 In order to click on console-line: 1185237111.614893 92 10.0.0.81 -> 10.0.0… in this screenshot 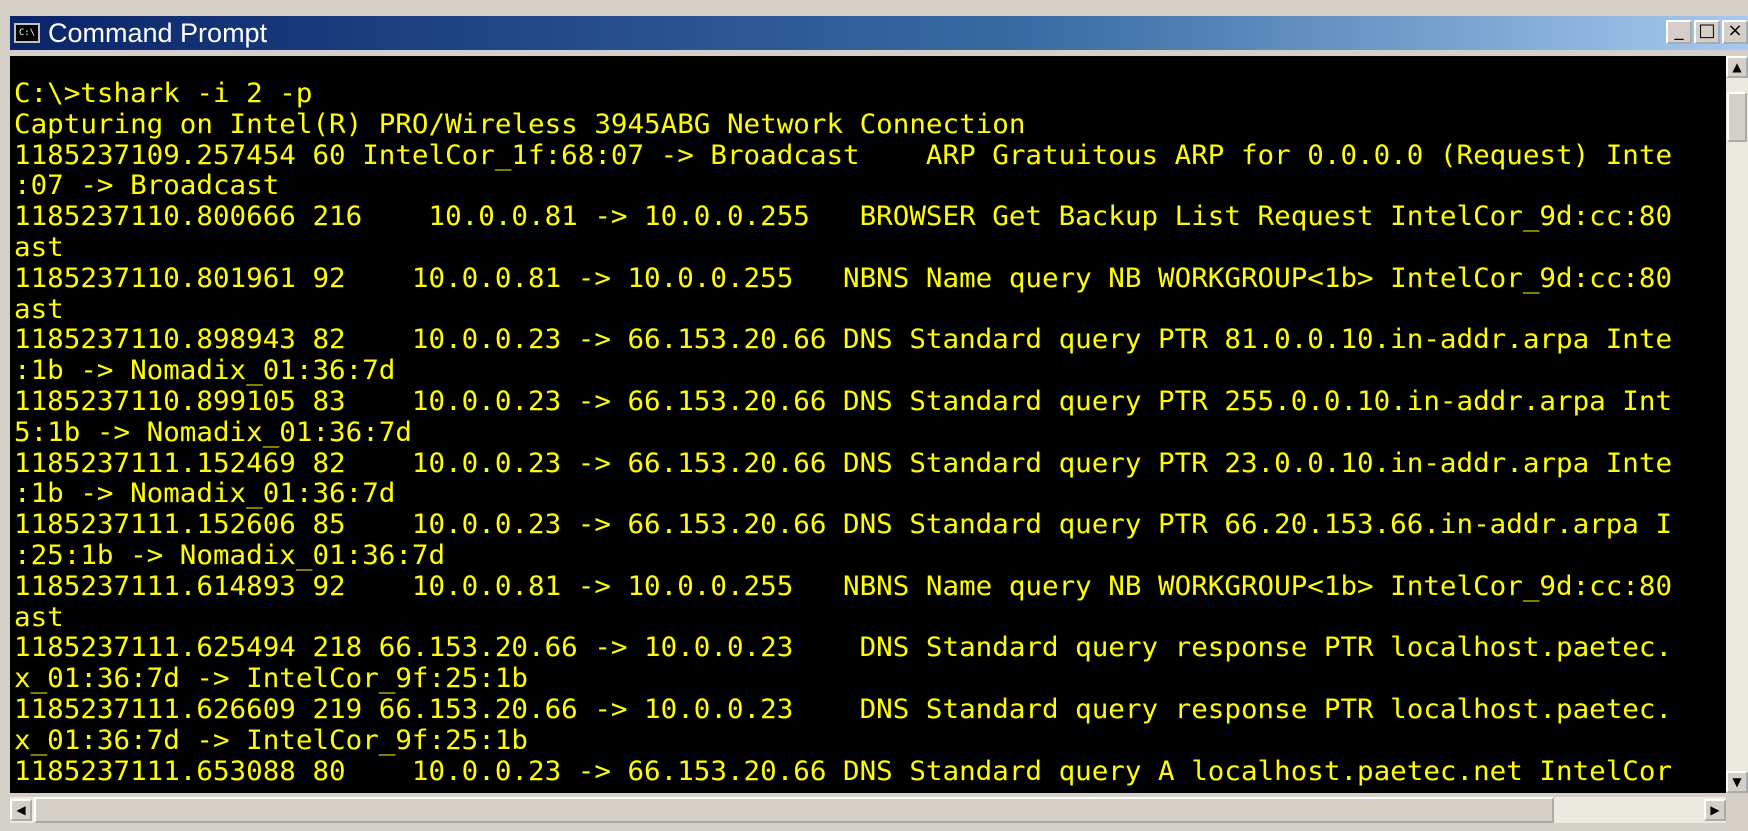, I will do `click(843, 586)`.